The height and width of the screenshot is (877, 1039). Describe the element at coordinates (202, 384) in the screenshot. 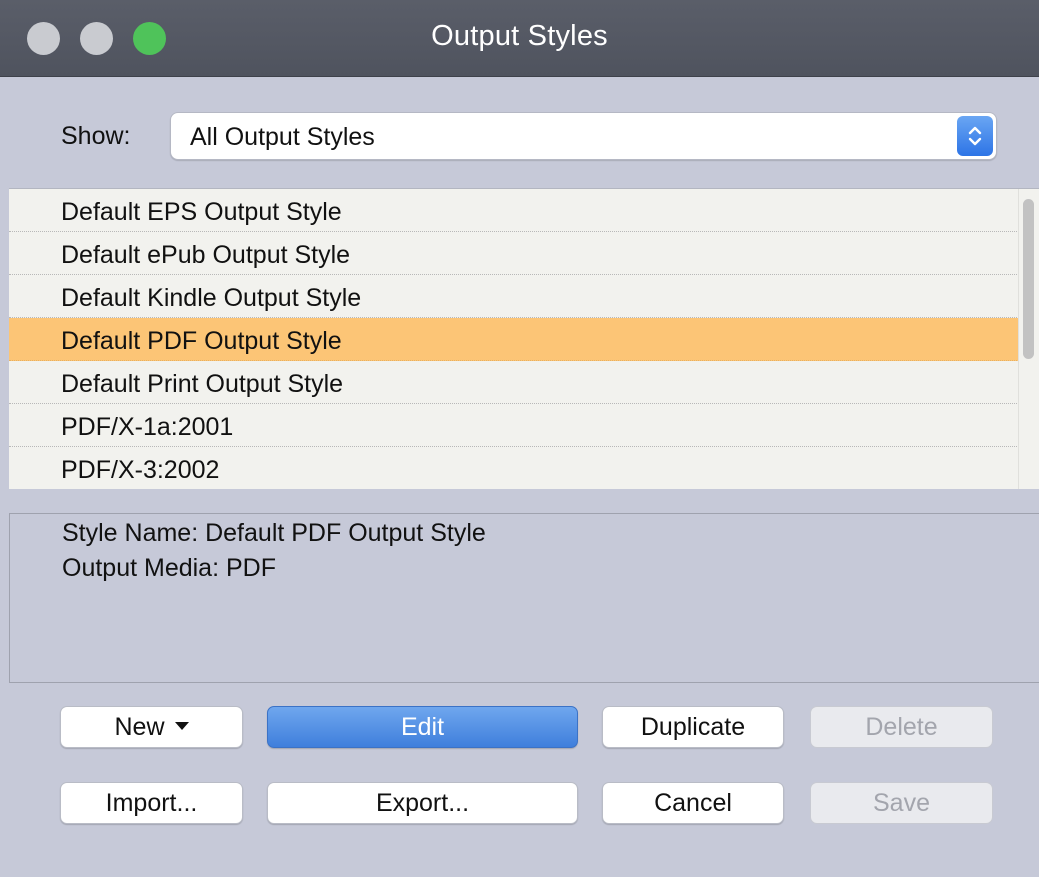

I see `list-item-label: Default Print Output Style` at that location.